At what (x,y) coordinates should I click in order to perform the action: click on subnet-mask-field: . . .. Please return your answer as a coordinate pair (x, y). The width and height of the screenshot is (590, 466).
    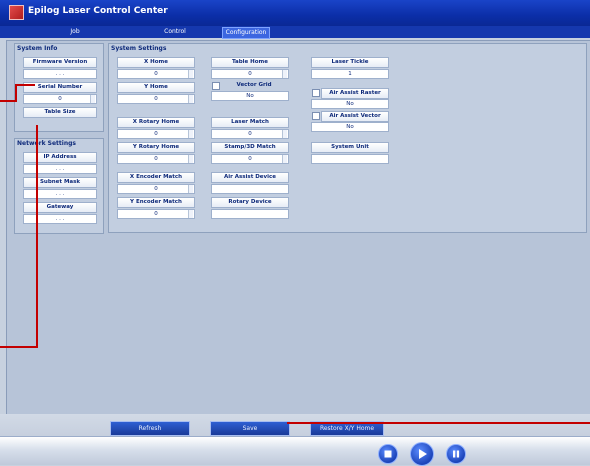
    Looking at the image, I should click on (60, 194).